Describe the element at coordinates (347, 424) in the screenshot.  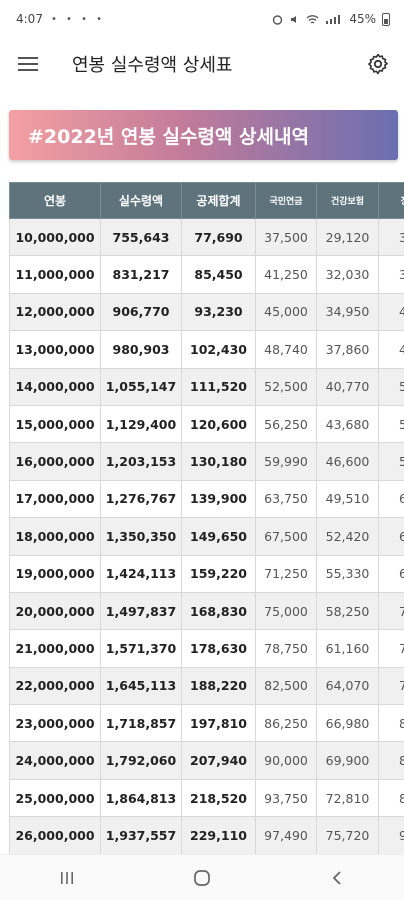
I see `table-cell: 43,680` at that location.